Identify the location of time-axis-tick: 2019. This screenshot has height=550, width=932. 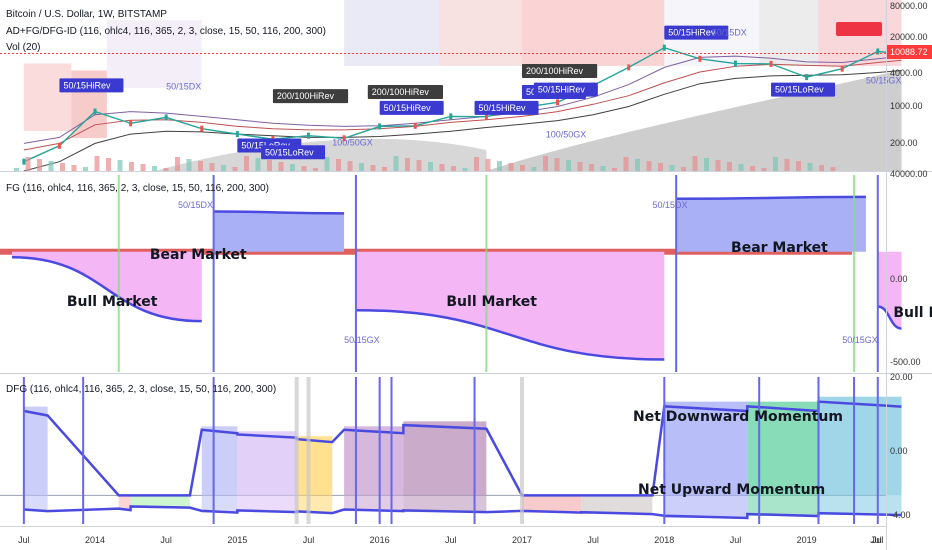
(807, 540).